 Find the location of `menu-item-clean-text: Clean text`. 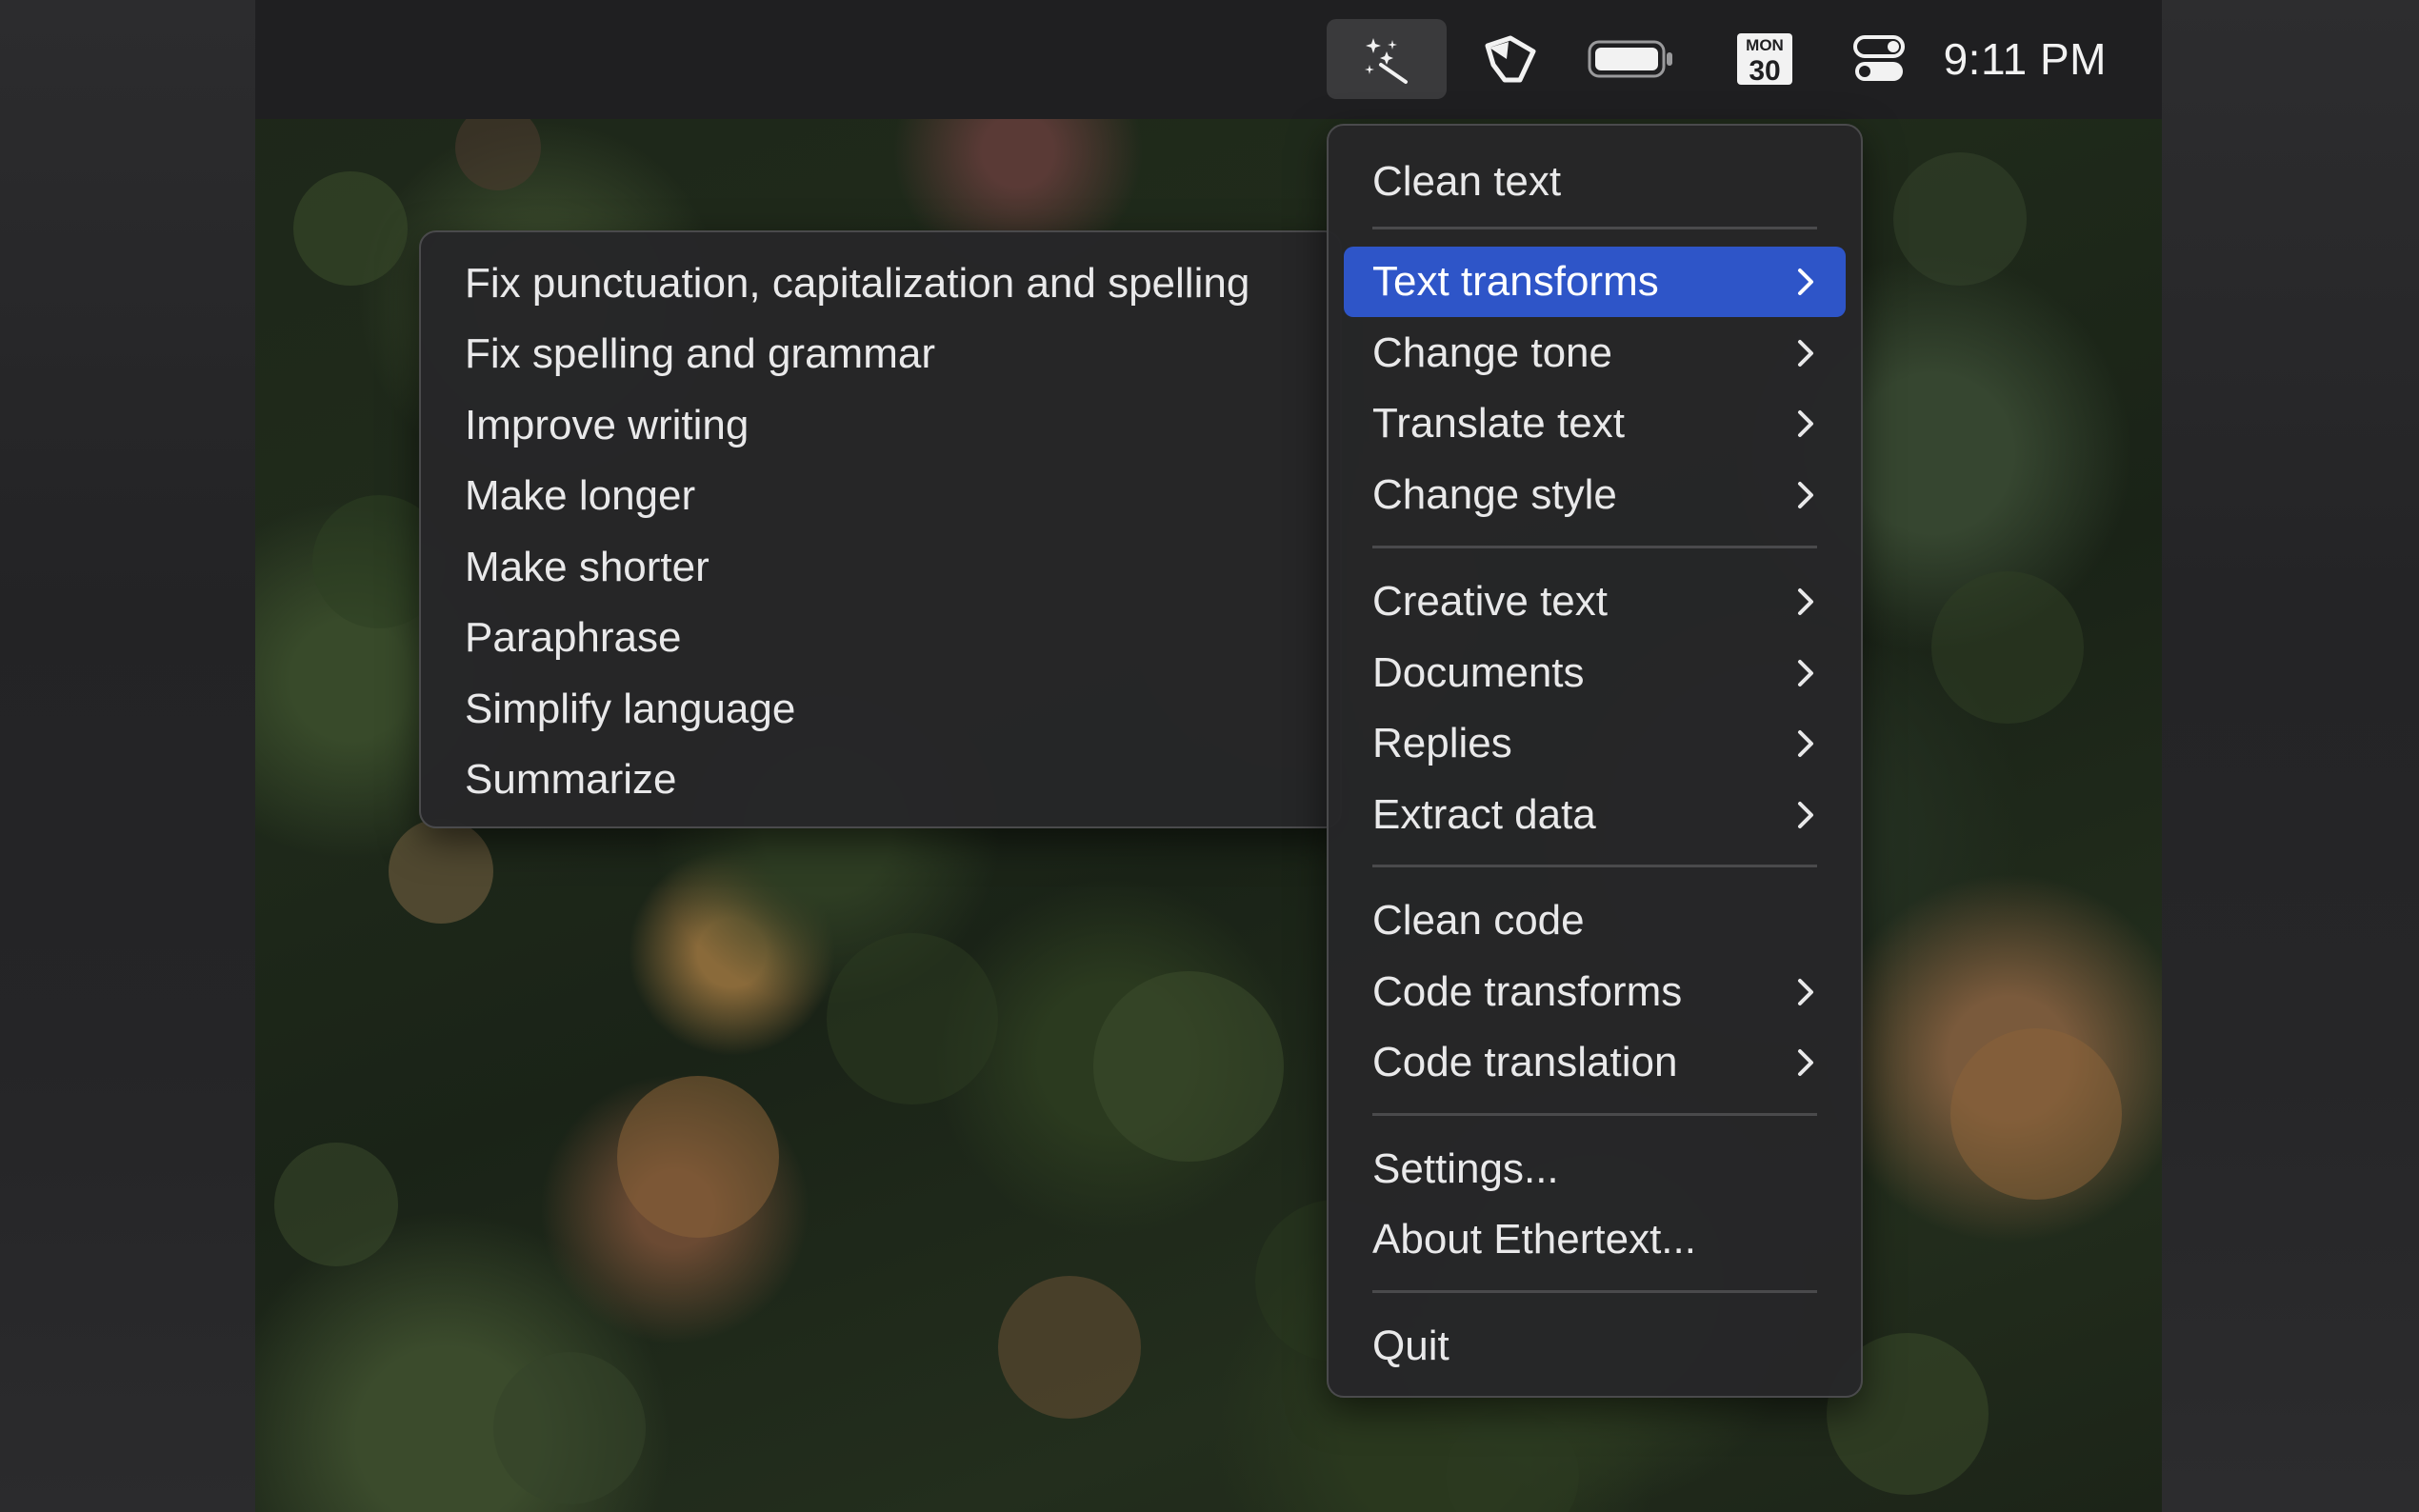

menu-item-clean-text: Clean text is located at coordinates (1595, 182).